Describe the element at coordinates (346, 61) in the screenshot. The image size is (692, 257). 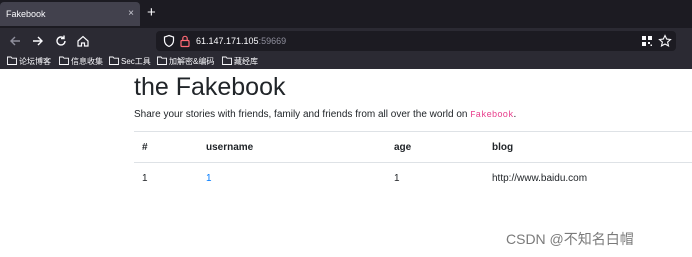
I see `bookmarks-toolbar: 论坛博客 信息收集 Sec工具 加解密&编码 藏经库` at that location.